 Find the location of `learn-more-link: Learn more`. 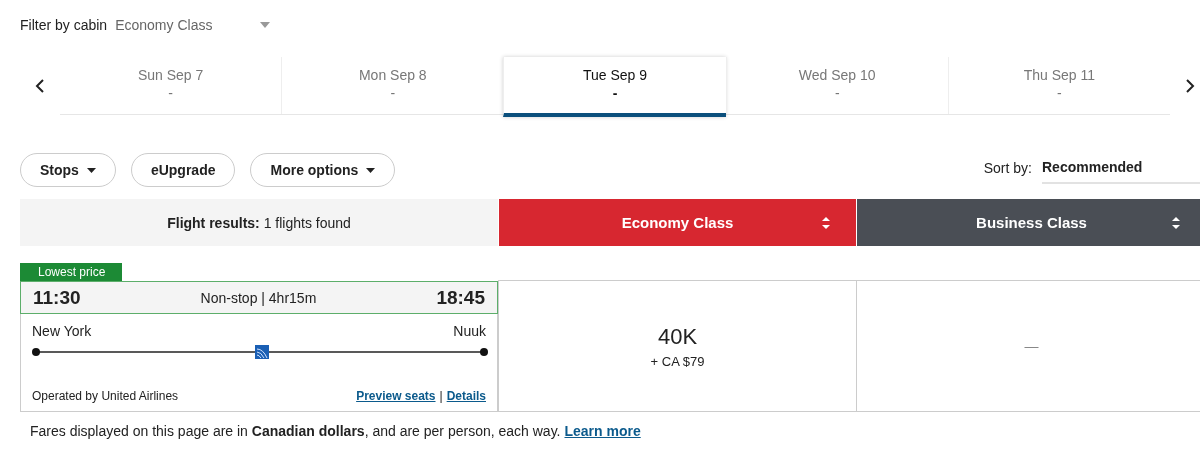

learn-more-link: Learn more is located at coordinates (602, 431).